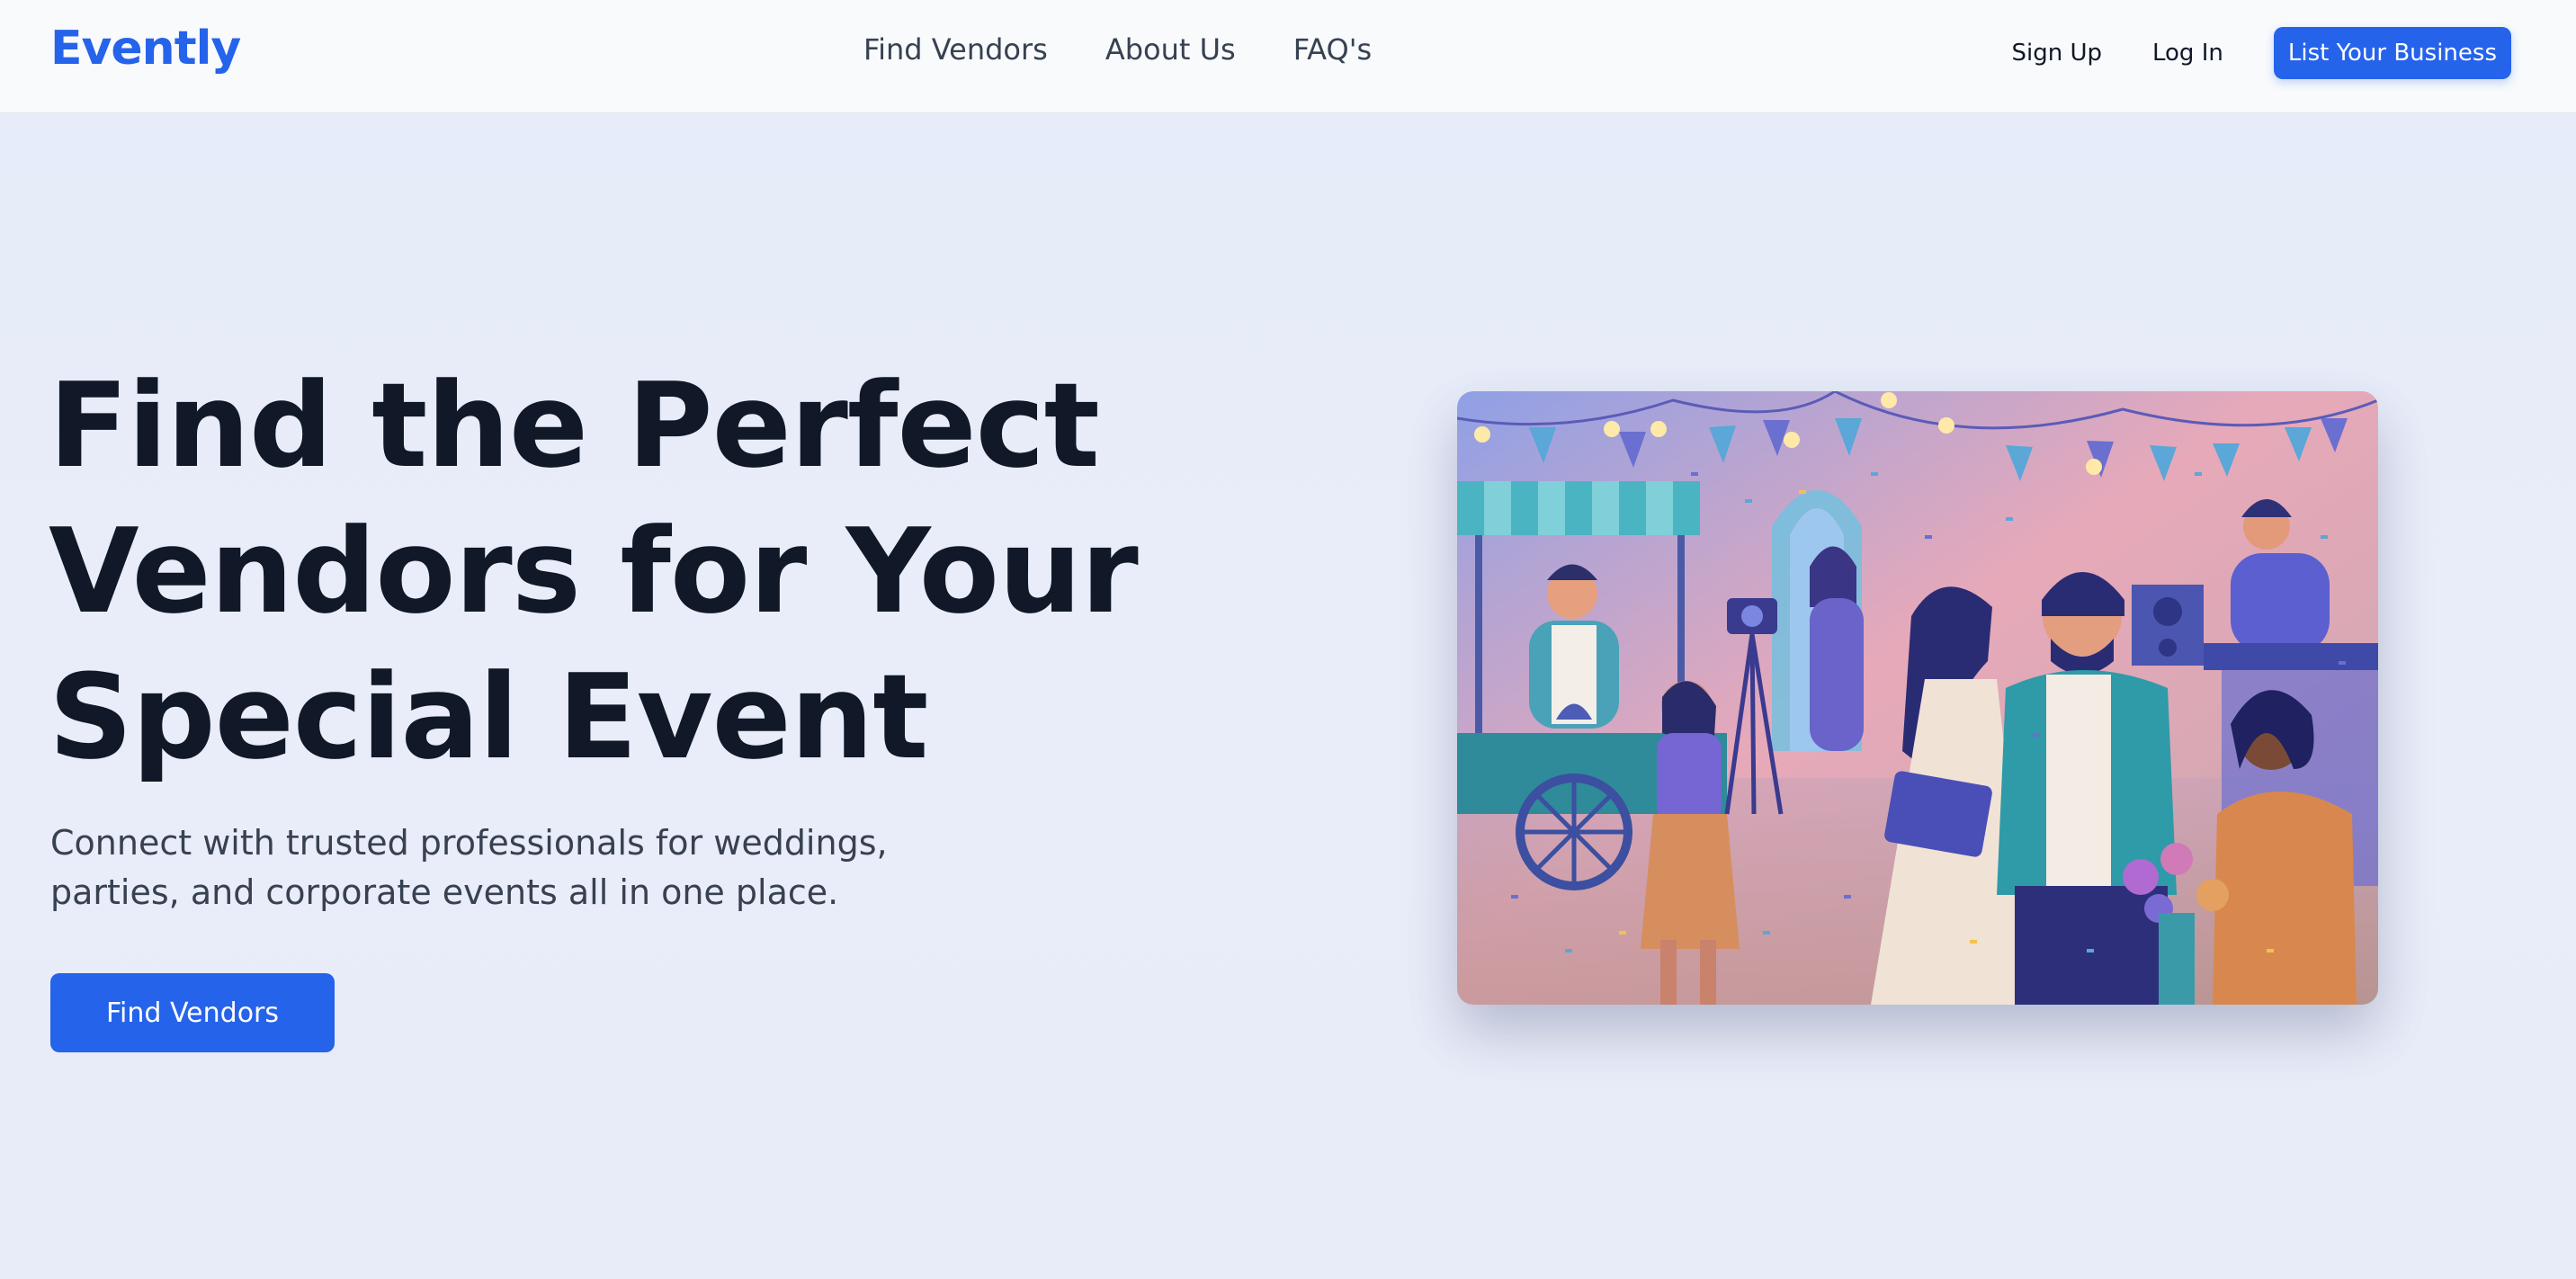 This screenshot has height=1279, width=2576. What do you see at coordinates (574, 425) in the screenshot?
I see `hero-title-line: Find the Perfect` at bounding box center [574, 425].